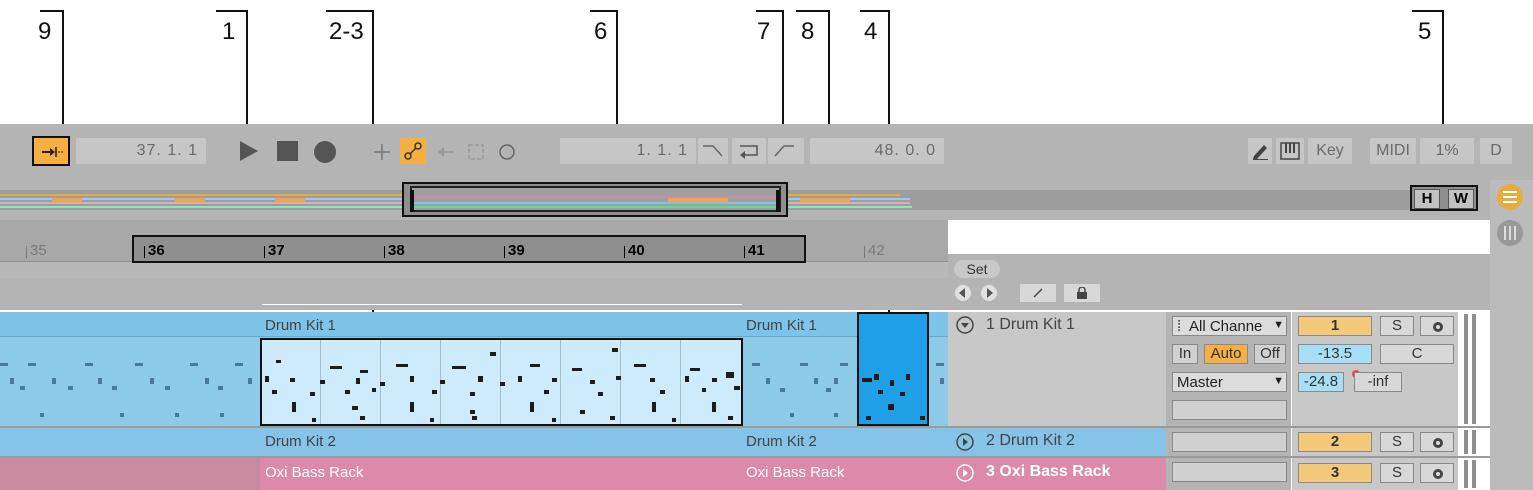 This screenshot has width=1533, height=490. What do you see at coordinates (628, 151) in the screenshot?
I see `loop-start-field: 1. 1. 1` at bounding box center [628, 151].